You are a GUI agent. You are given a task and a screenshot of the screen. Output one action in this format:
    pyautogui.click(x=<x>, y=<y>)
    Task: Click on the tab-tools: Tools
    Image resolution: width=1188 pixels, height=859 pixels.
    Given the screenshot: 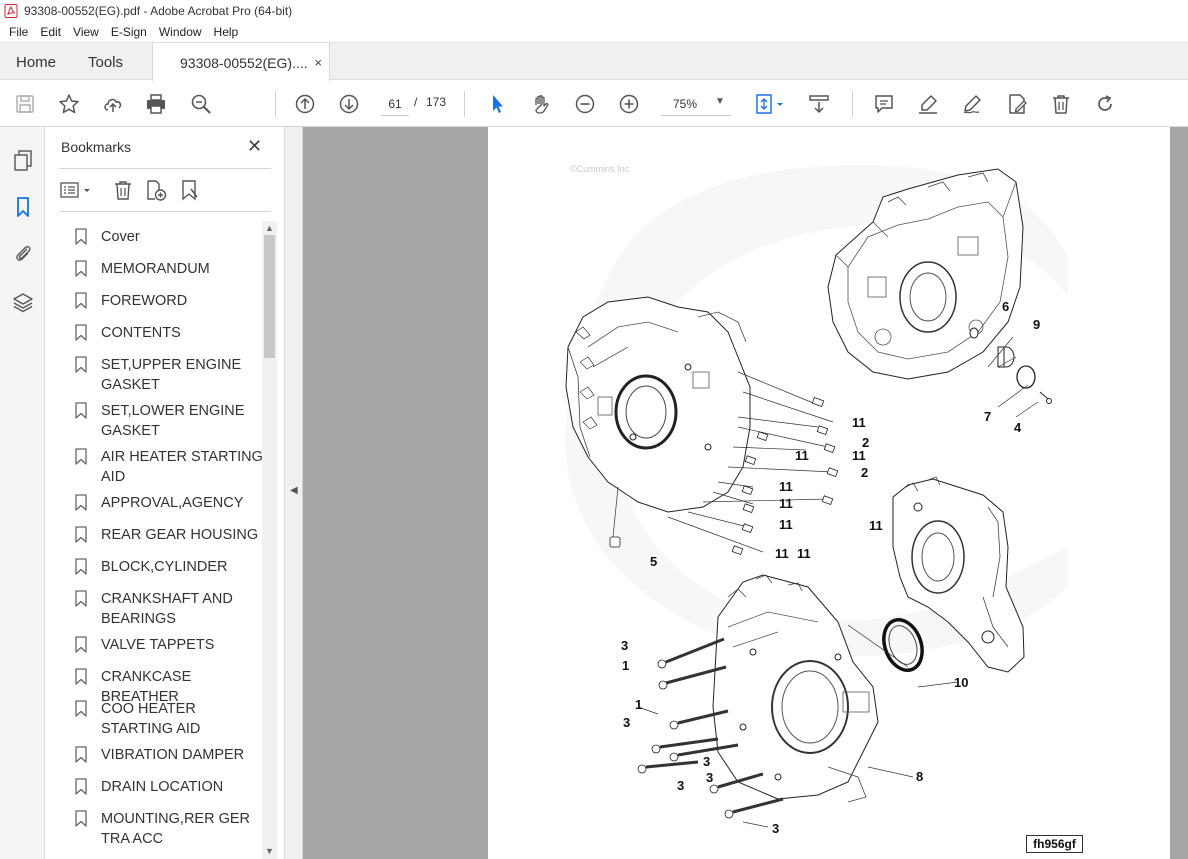 What is the action you would take?
    pyautogui.click(x=105, y=62)
    